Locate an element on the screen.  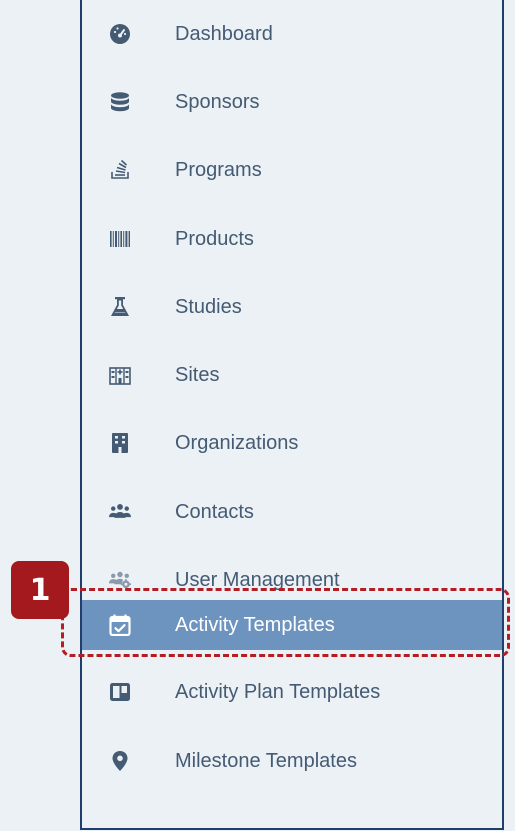
dashboard-gauge-icon is located at coordinates (120, 34).